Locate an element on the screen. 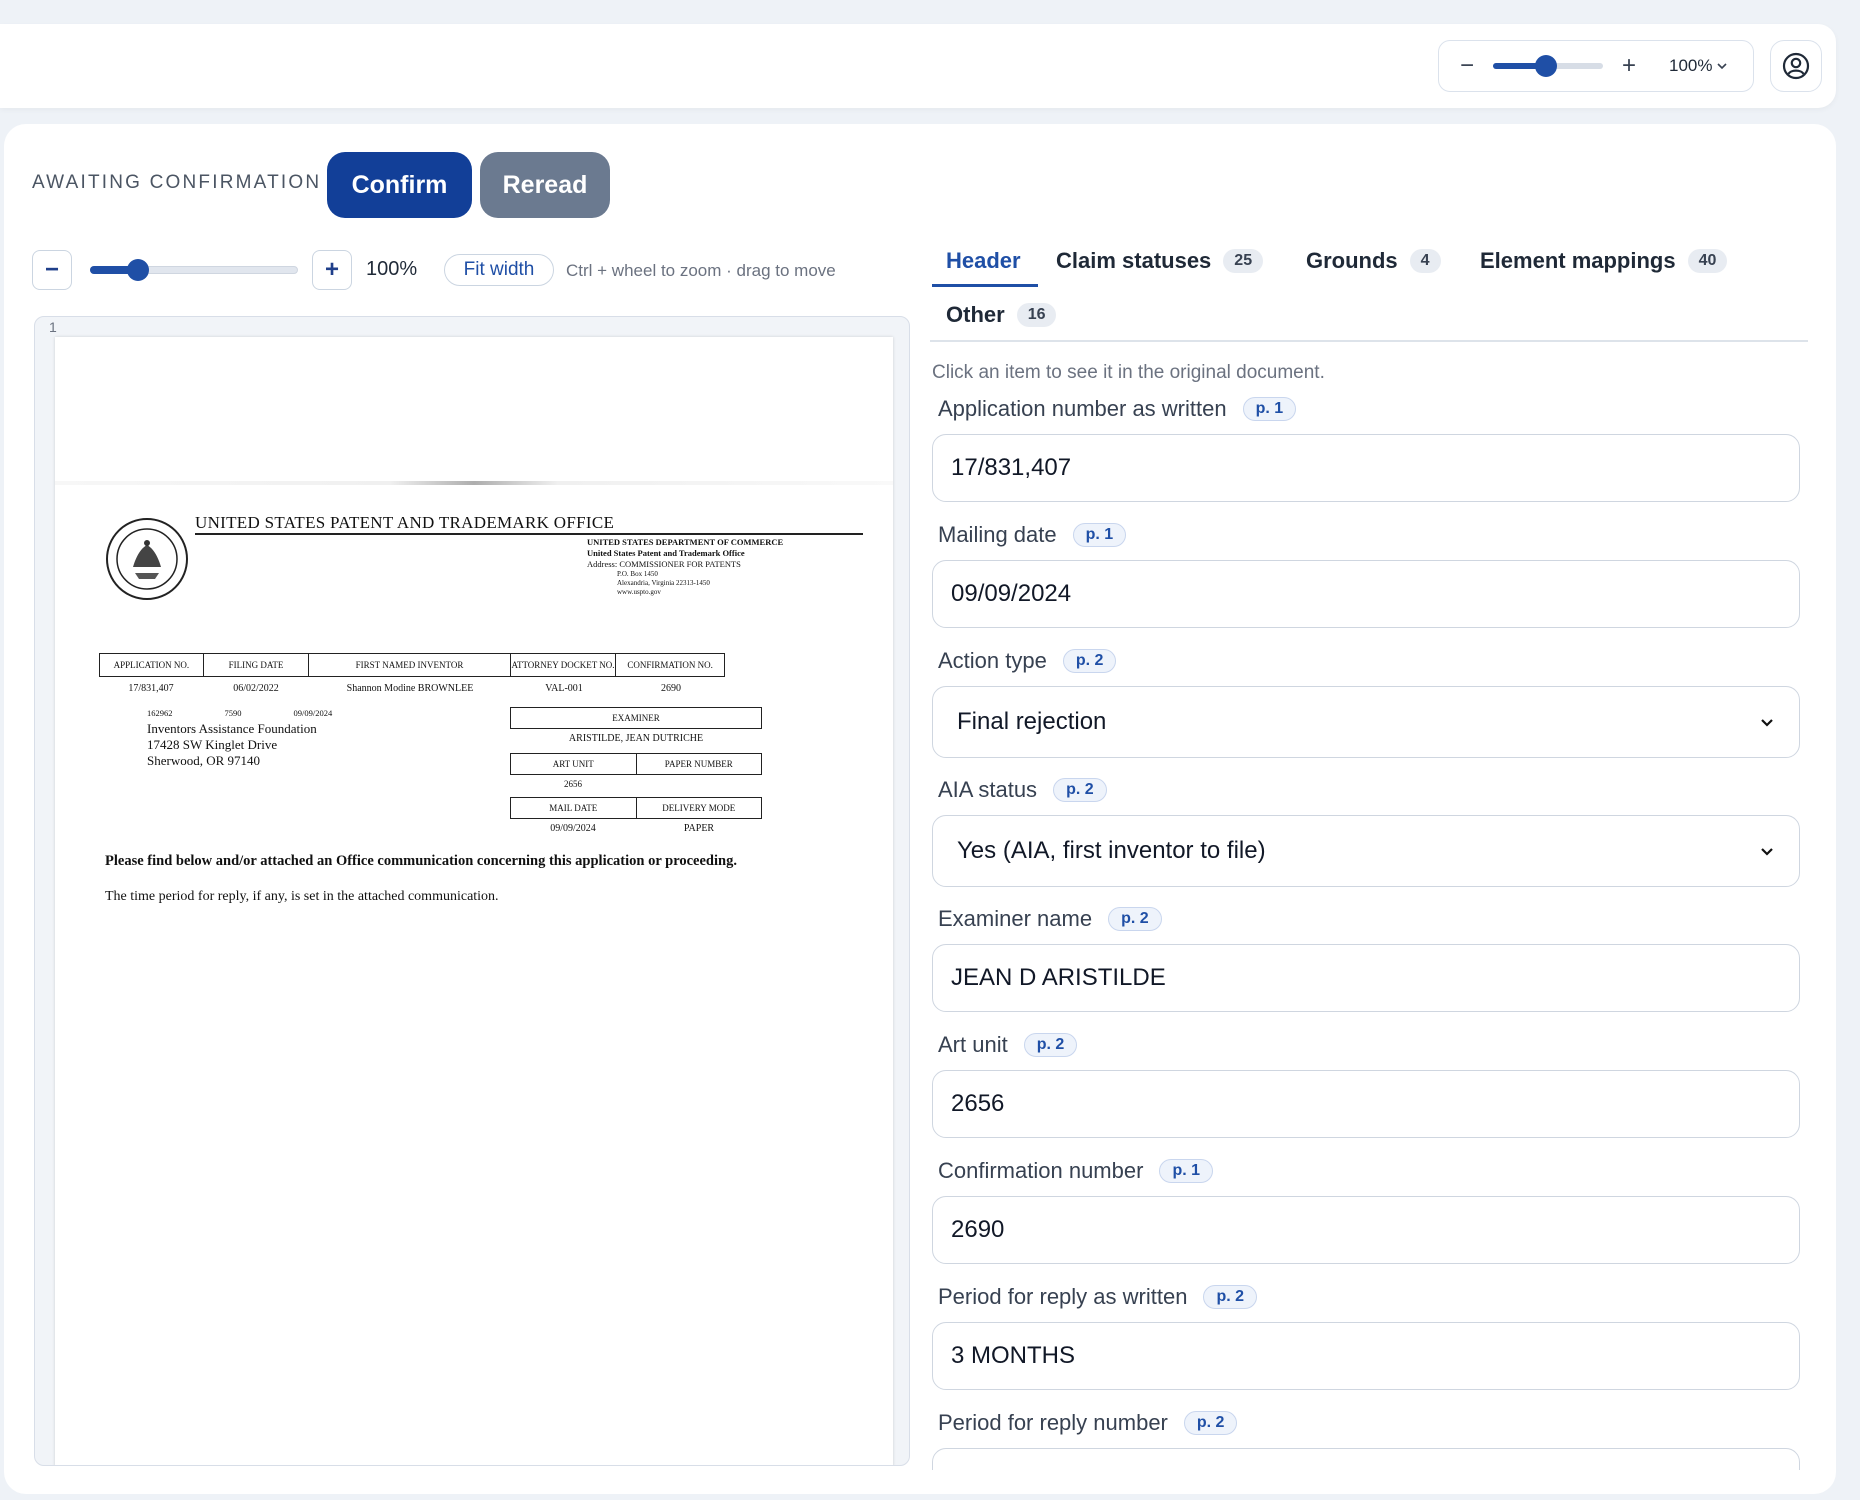 This screenshot has width=1860, height=1500. field-label-text: Examiner name is located at coordinates (1015, 918).